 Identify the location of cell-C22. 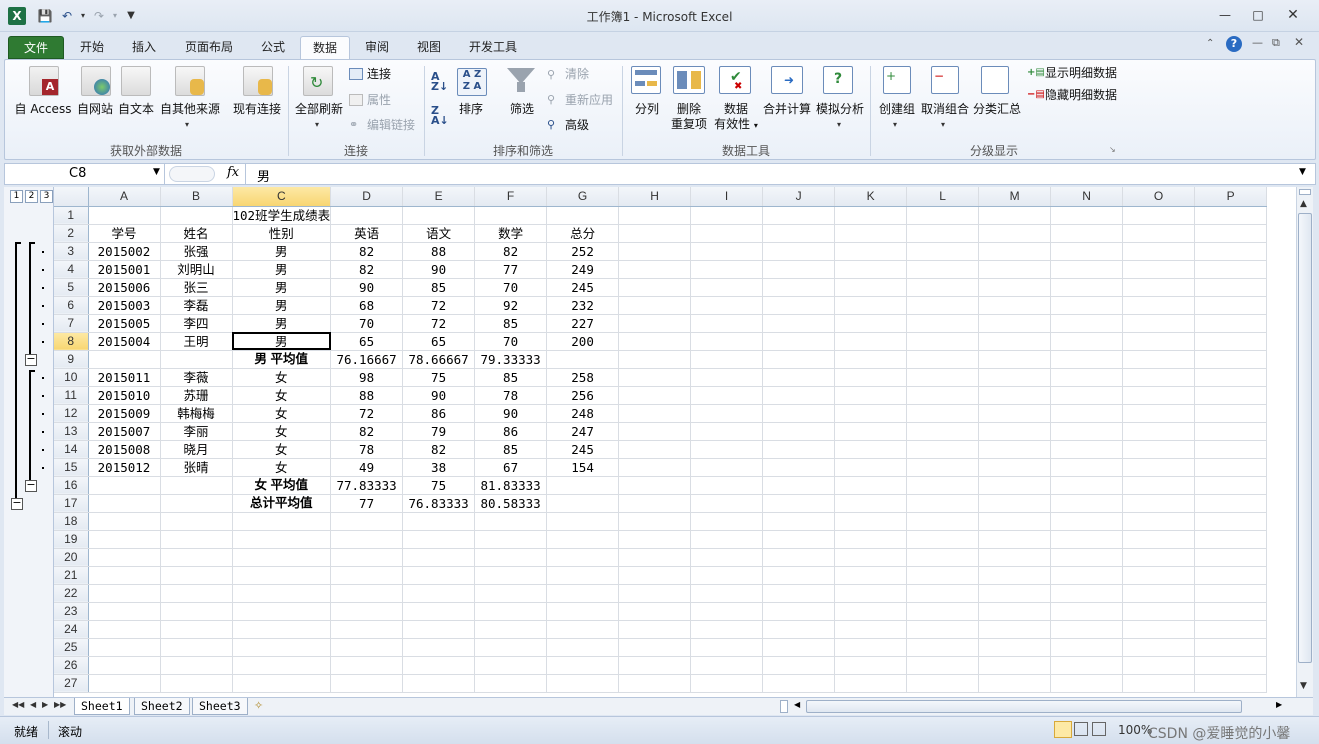
(282, 593).